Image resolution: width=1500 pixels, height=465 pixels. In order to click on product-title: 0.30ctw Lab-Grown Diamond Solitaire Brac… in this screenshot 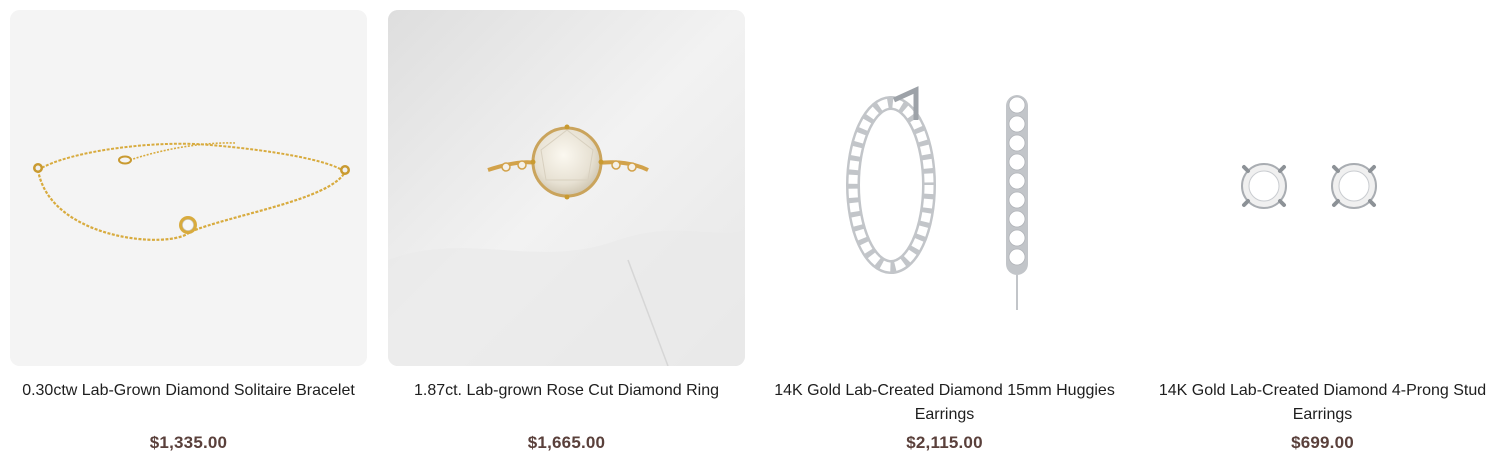, I will do `click(188, 391)`.